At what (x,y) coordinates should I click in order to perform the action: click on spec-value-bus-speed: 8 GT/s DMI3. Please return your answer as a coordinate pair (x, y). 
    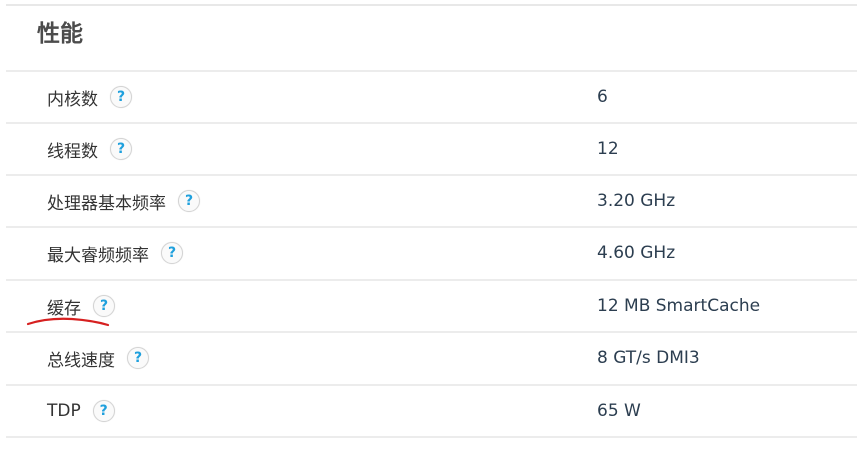
    Looking at the image, I should click on (648, 358).